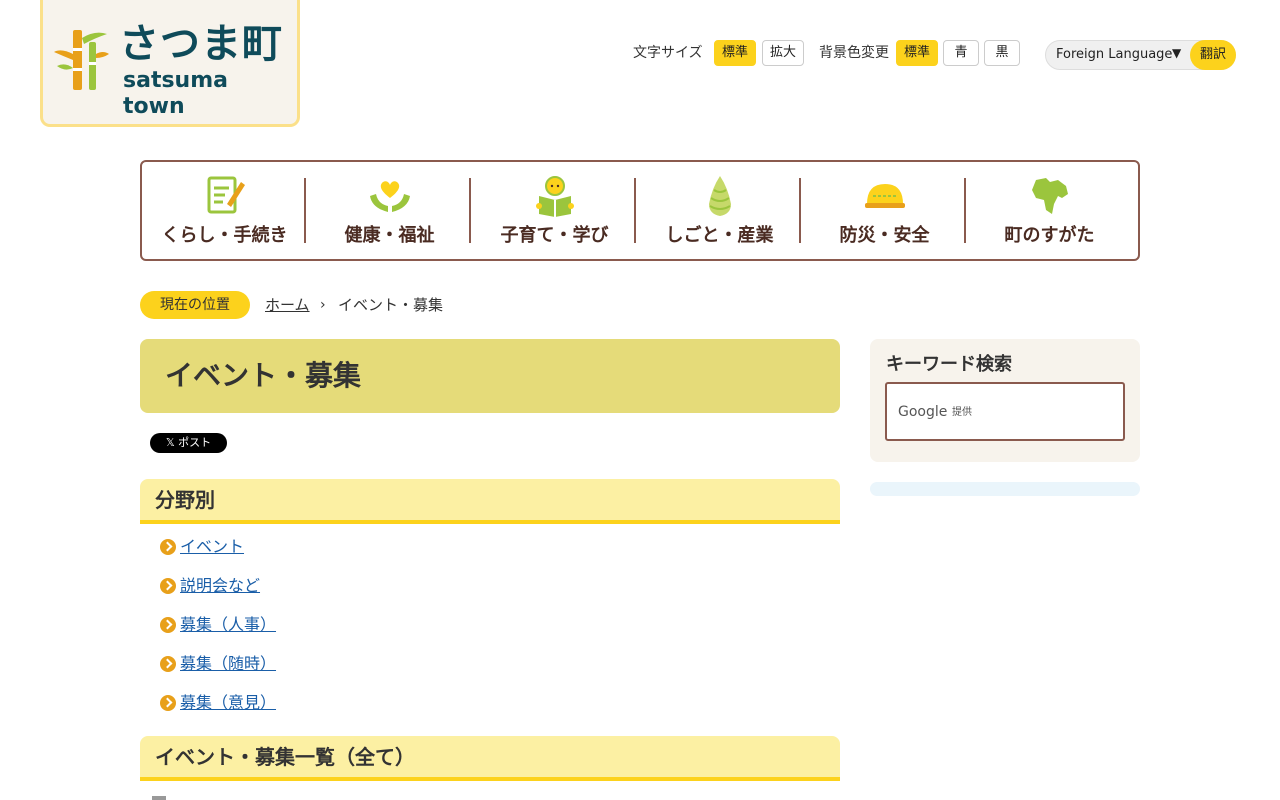 The width and height of the screenshot is (1280, 800). What do you see at coordinates (783, 53) in the screenshot?
I see `font-size-large-button: 拡大` at bounding box center [783, 53].